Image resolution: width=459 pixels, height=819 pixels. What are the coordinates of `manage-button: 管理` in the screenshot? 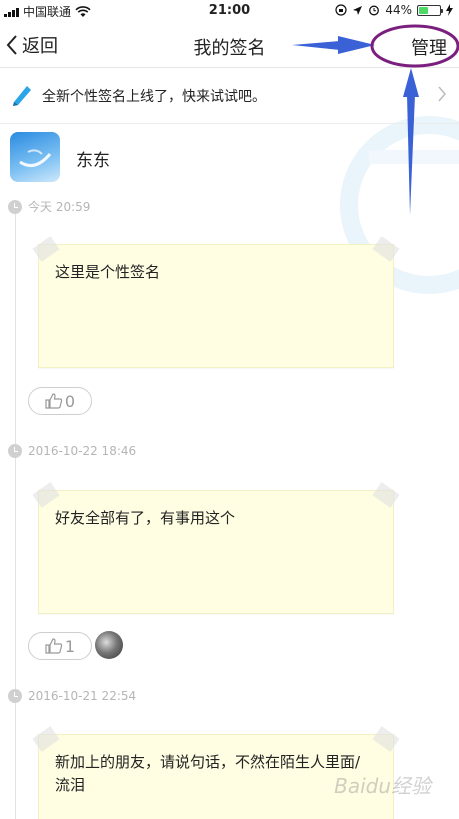 It's located at (429, 47).